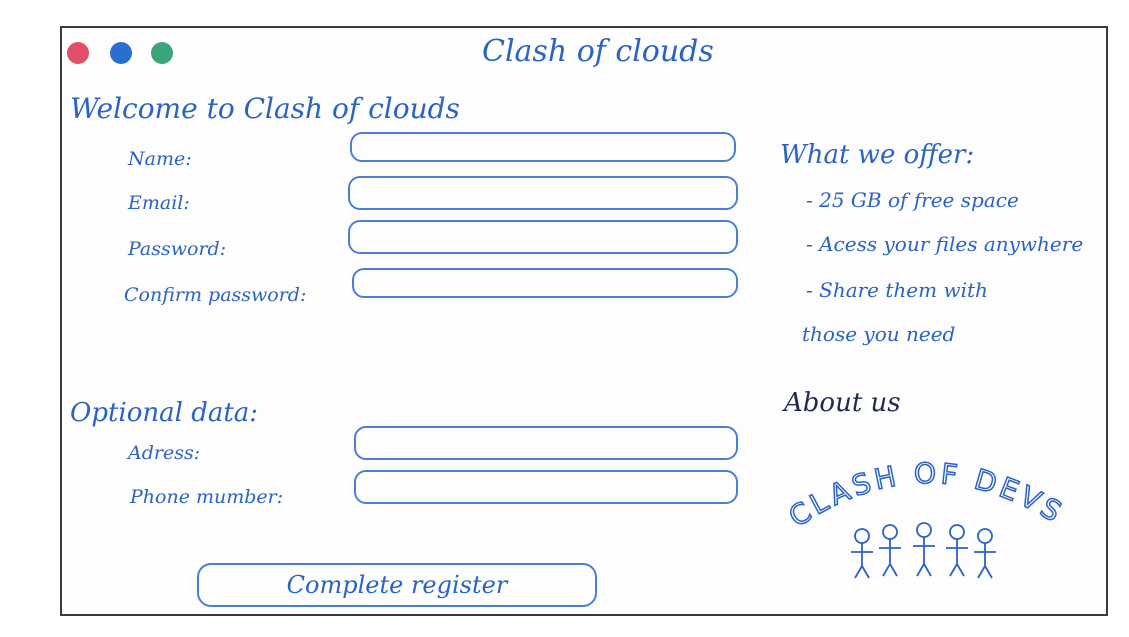 This screenshot has width=1129, height=637. I want to click on svg-text: CLASH OF DEVS, so click(926, 495).